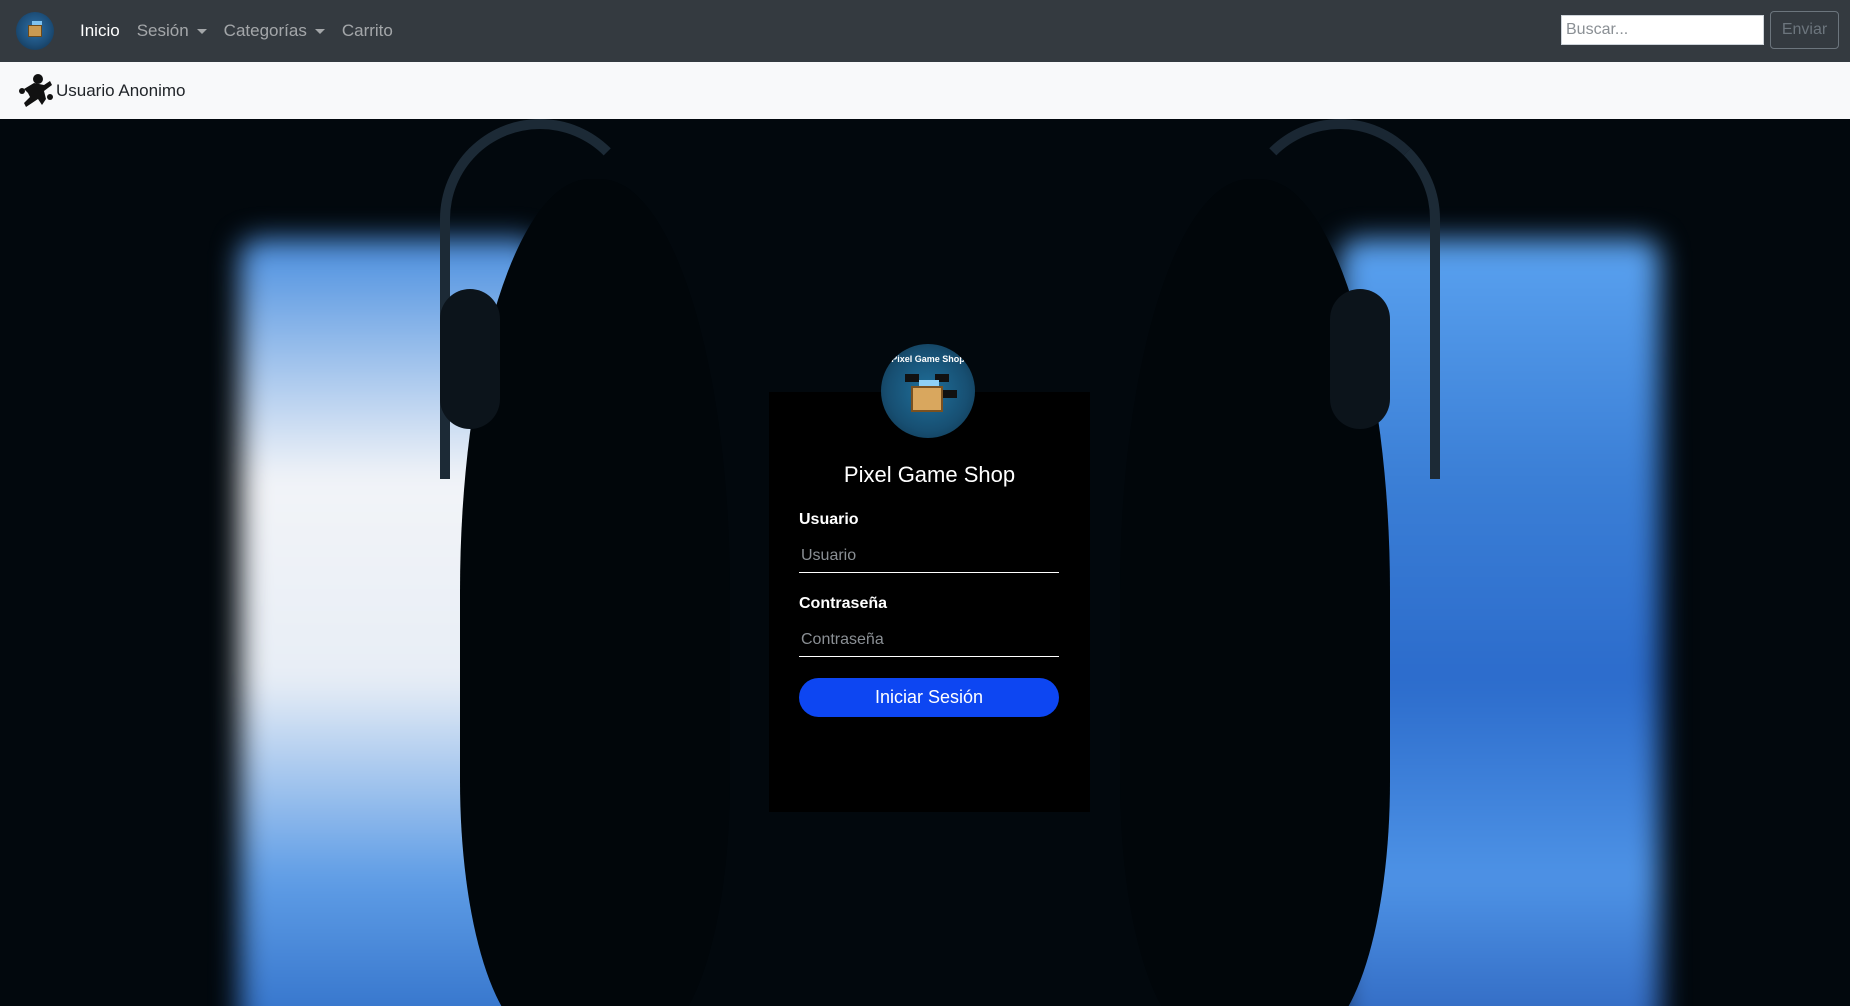  What do you see at coordinates (929, 474) in the screenshot?
I see `login-title: Pixel Game Shop` at bounding box center [929, 474].